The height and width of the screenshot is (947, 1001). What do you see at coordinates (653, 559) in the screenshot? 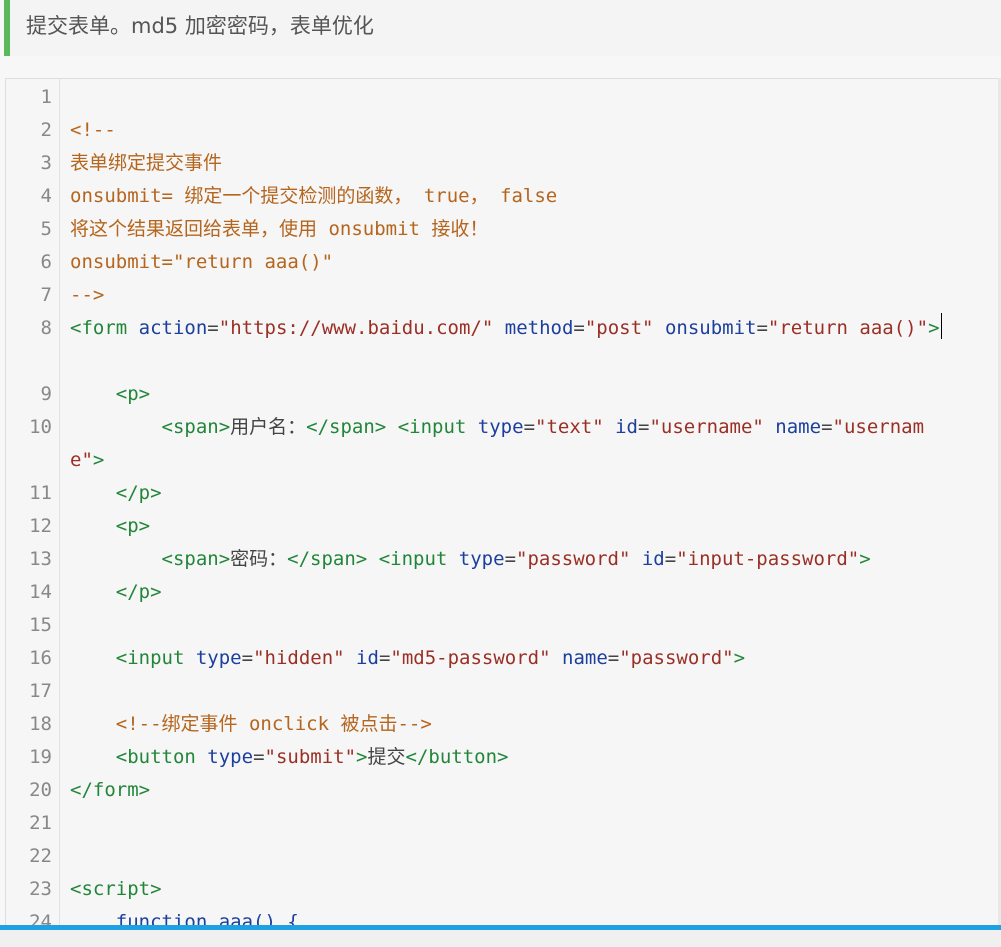
I see `code-token-attr: id` at bounding box center [653, 559].